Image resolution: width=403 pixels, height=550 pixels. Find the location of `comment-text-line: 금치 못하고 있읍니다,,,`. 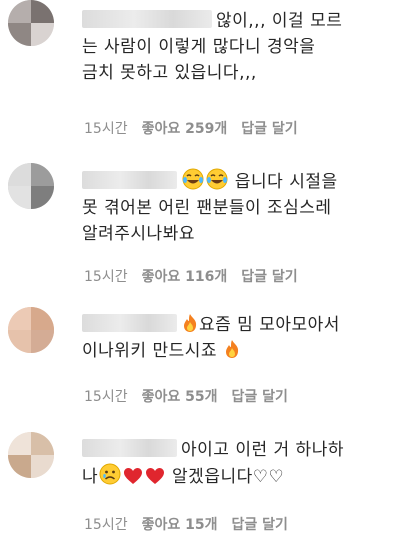

comment-text-line: 금치 못하고 있읍니다,,, is located at coordinates (169, 73).